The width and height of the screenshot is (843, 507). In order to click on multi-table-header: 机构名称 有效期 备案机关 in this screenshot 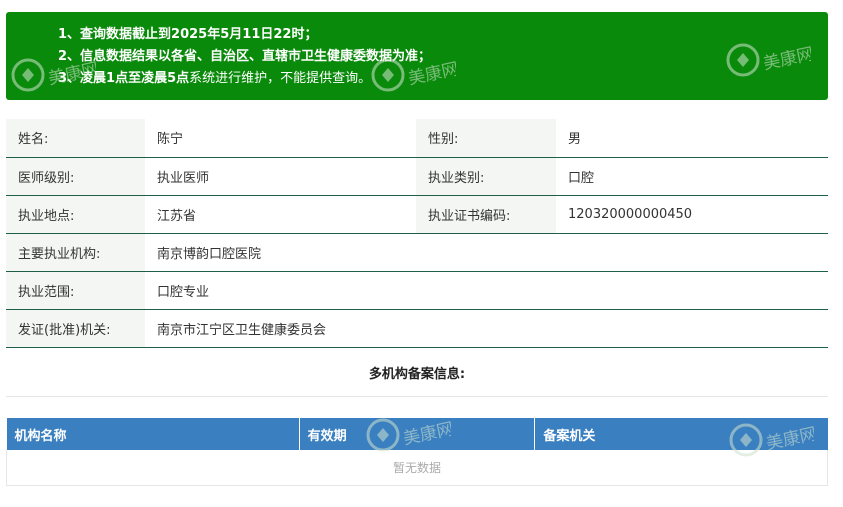, I will do `click(417, 434)`.